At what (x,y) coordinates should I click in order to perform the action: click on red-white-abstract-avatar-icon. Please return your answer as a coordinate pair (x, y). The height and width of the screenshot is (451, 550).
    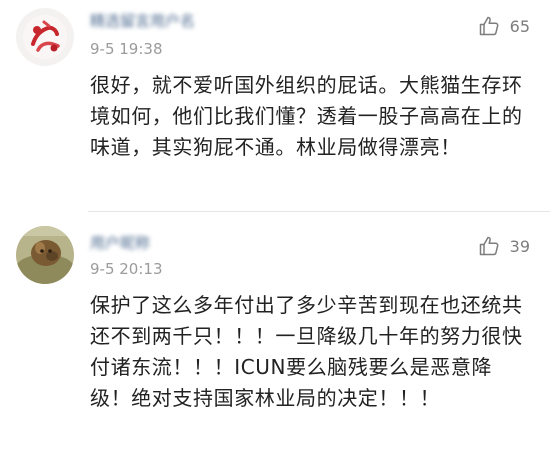
    Looking at the image, I should click on (45, 37).